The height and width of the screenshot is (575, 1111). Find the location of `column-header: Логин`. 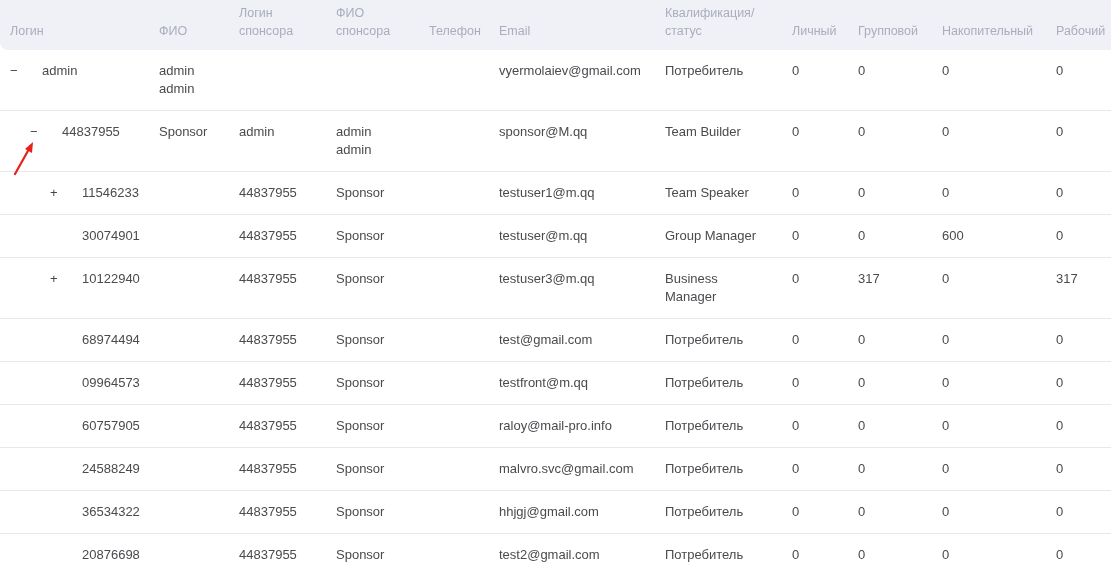

column-header: Логин is located at coordinates (27, 31).